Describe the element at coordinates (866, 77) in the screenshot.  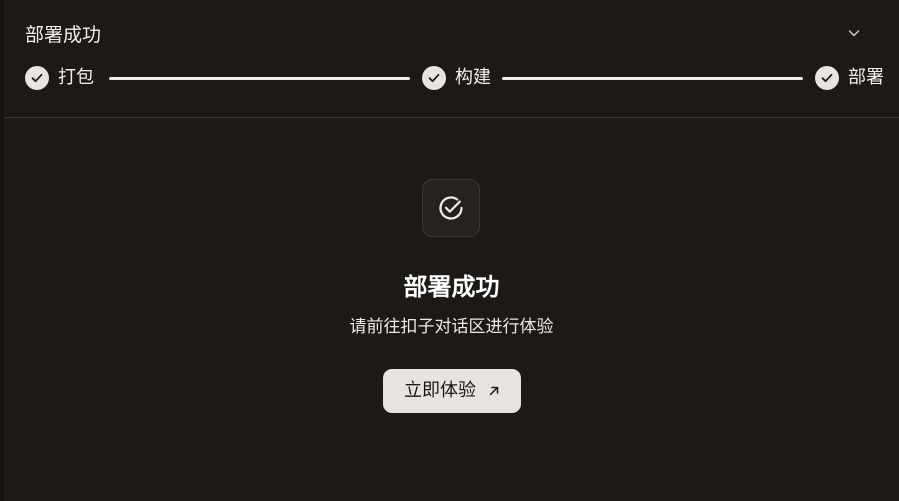
I see `step-label: 部署` at that location.